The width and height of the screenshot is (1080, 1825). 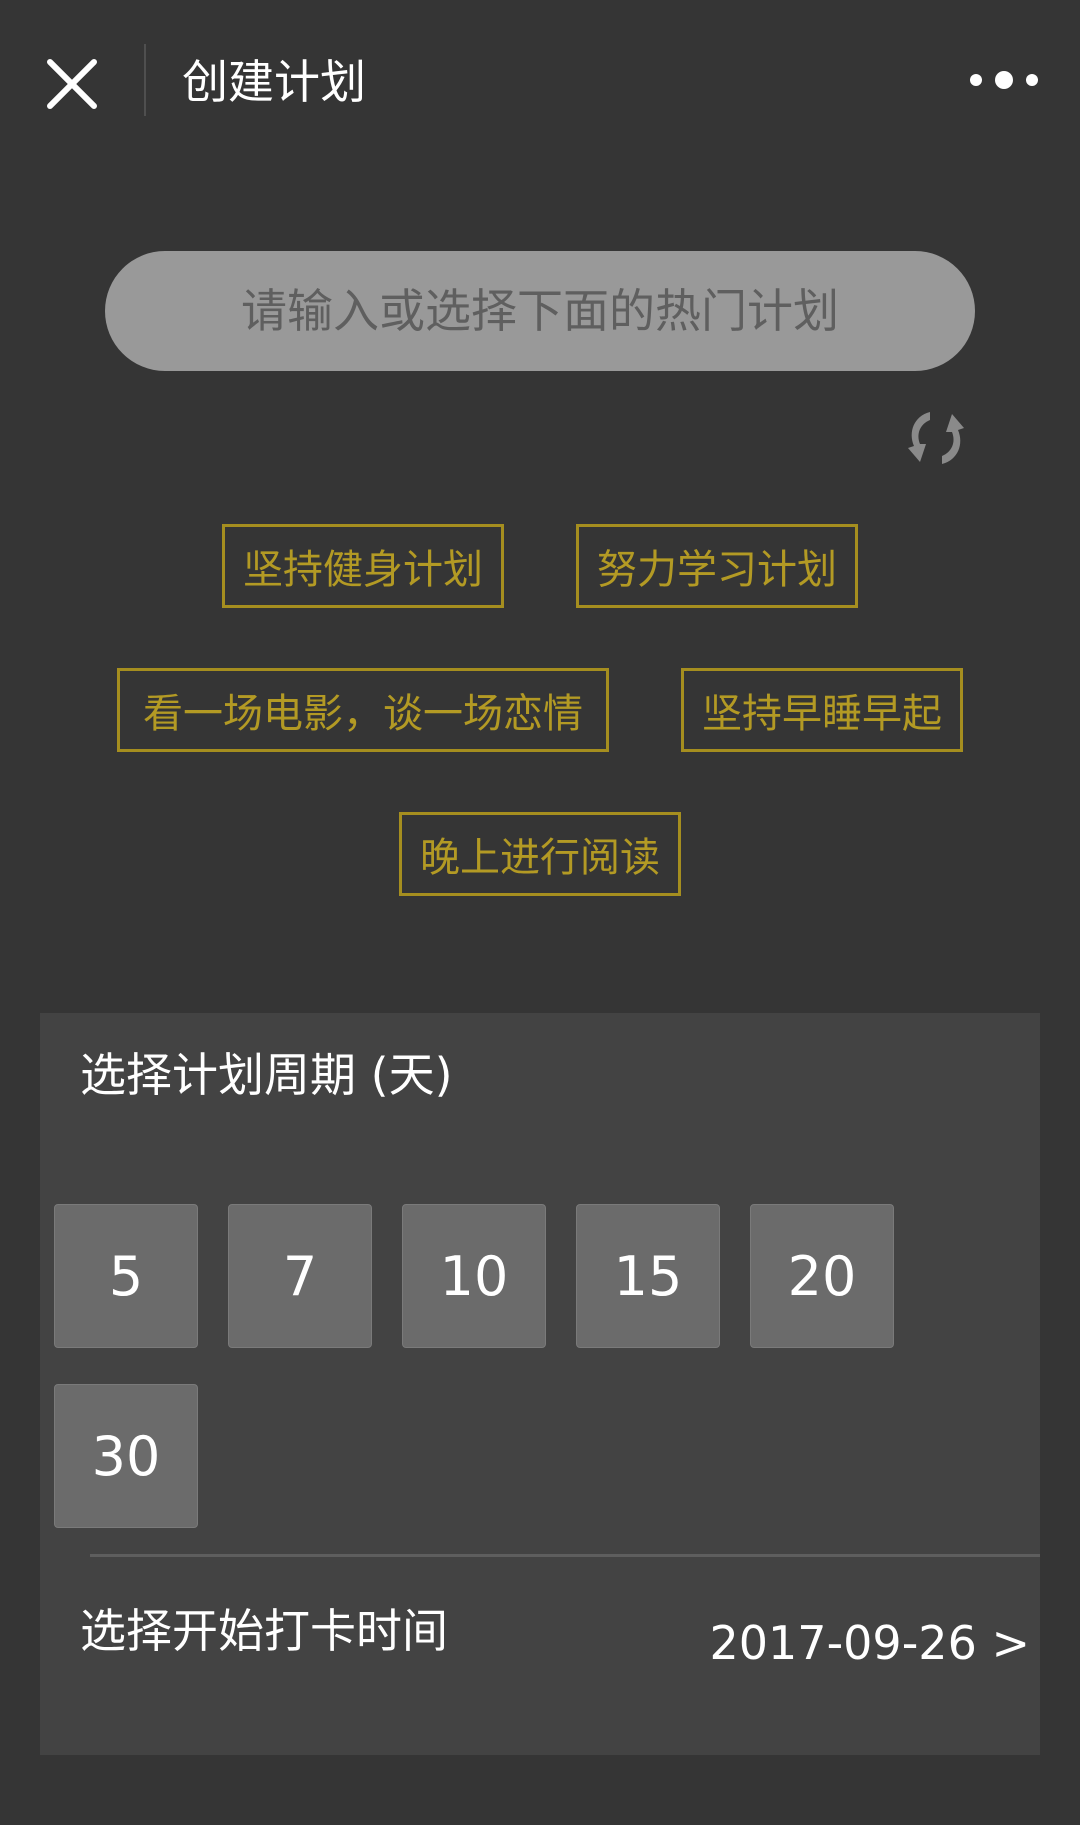 I want to click on hot-plan-tag: 看一场电影，谈一场恋情, so click(x=363, y=710).